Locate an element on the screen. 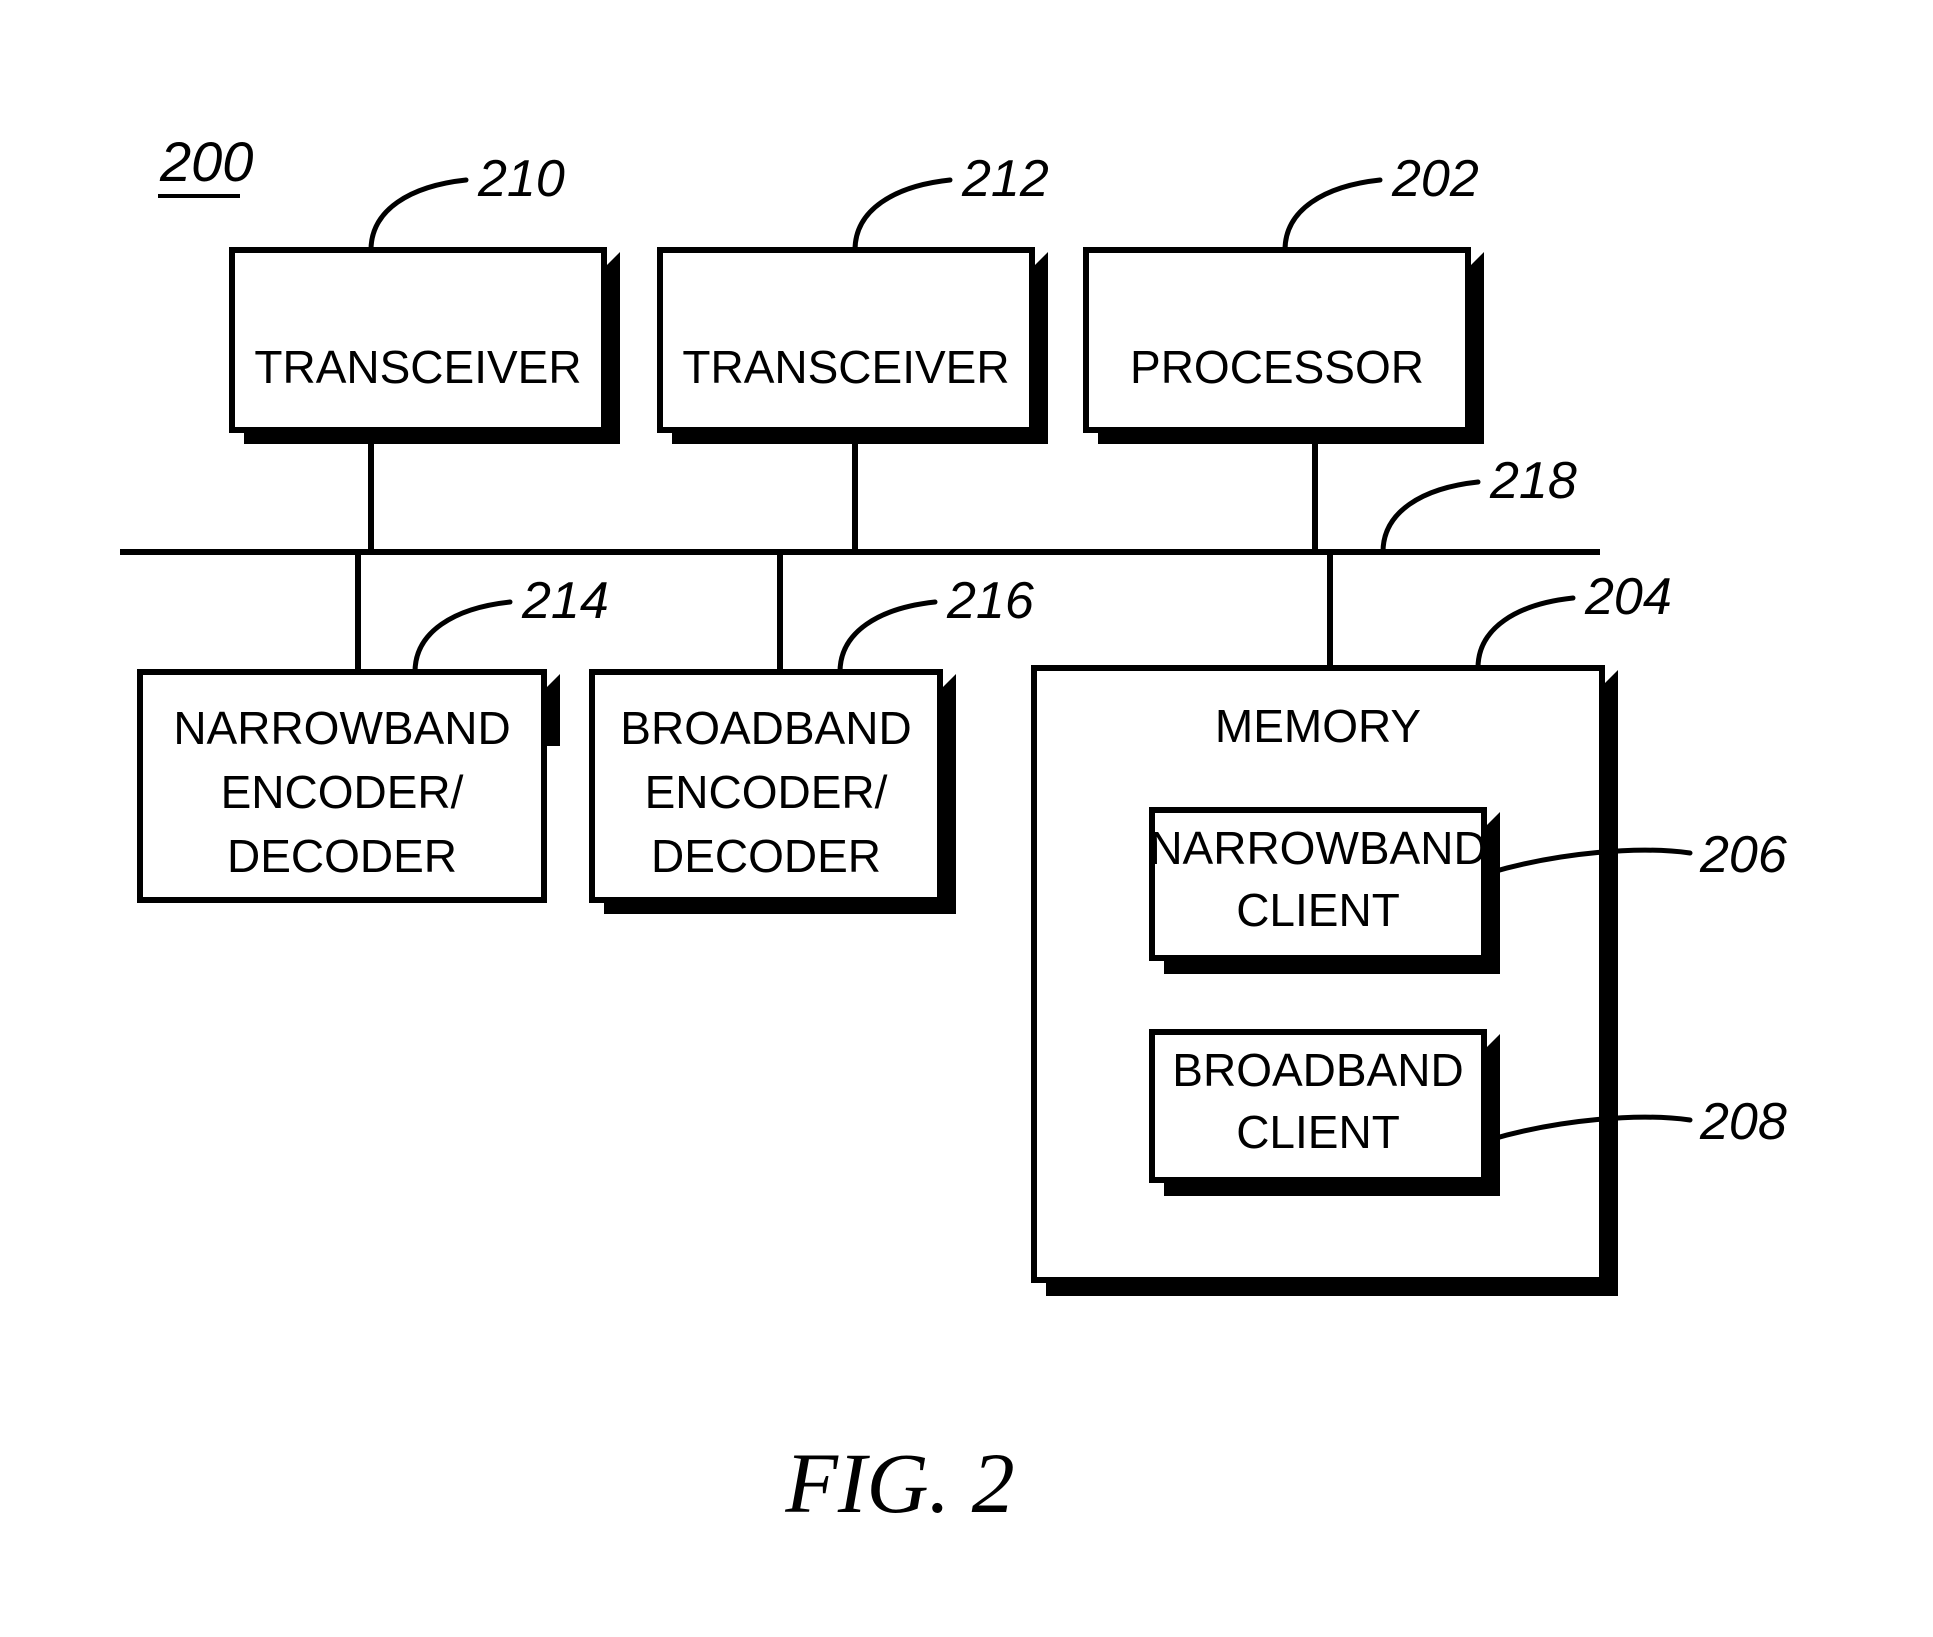 The width and height of the screenshot is (1933, 1637). reference-212: 212 is located at coordinates (950, 201).